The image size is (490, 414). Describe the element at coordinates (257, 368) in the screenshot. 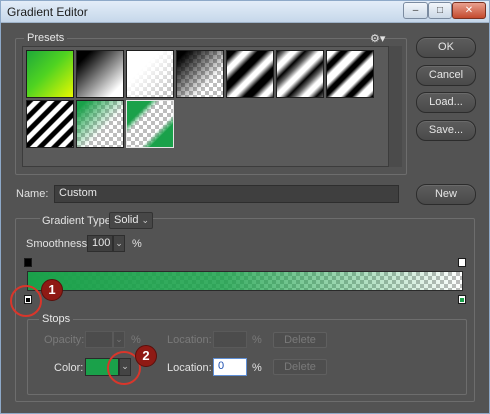

I see `color-location-unit: %` at that location.